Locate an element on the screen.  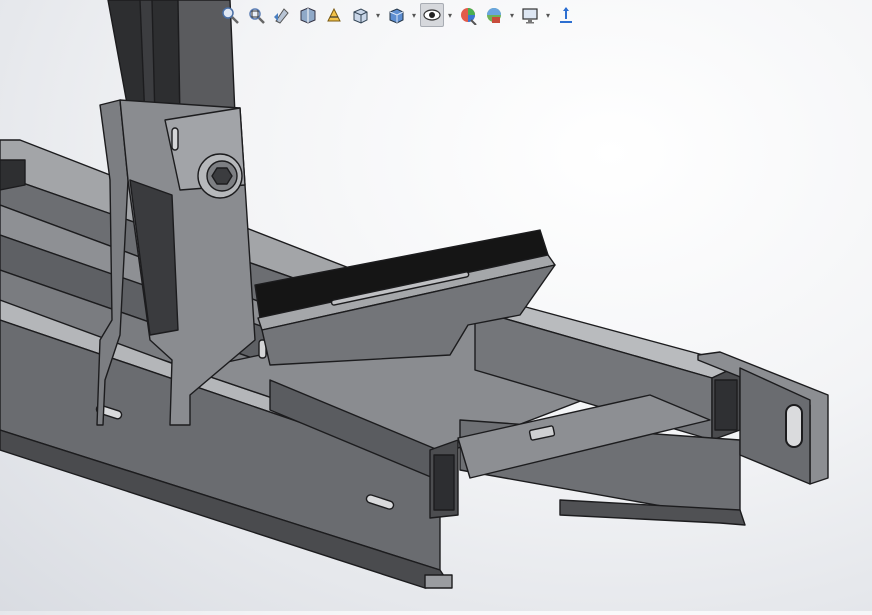
post-bracket-slot is located at coordinates (175, 139).